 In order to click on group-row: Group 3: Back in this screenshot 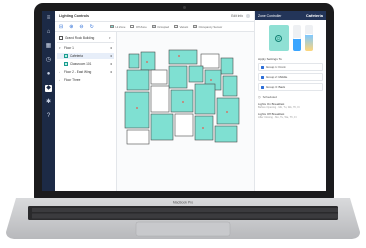, I will do `click(290, 87)`.